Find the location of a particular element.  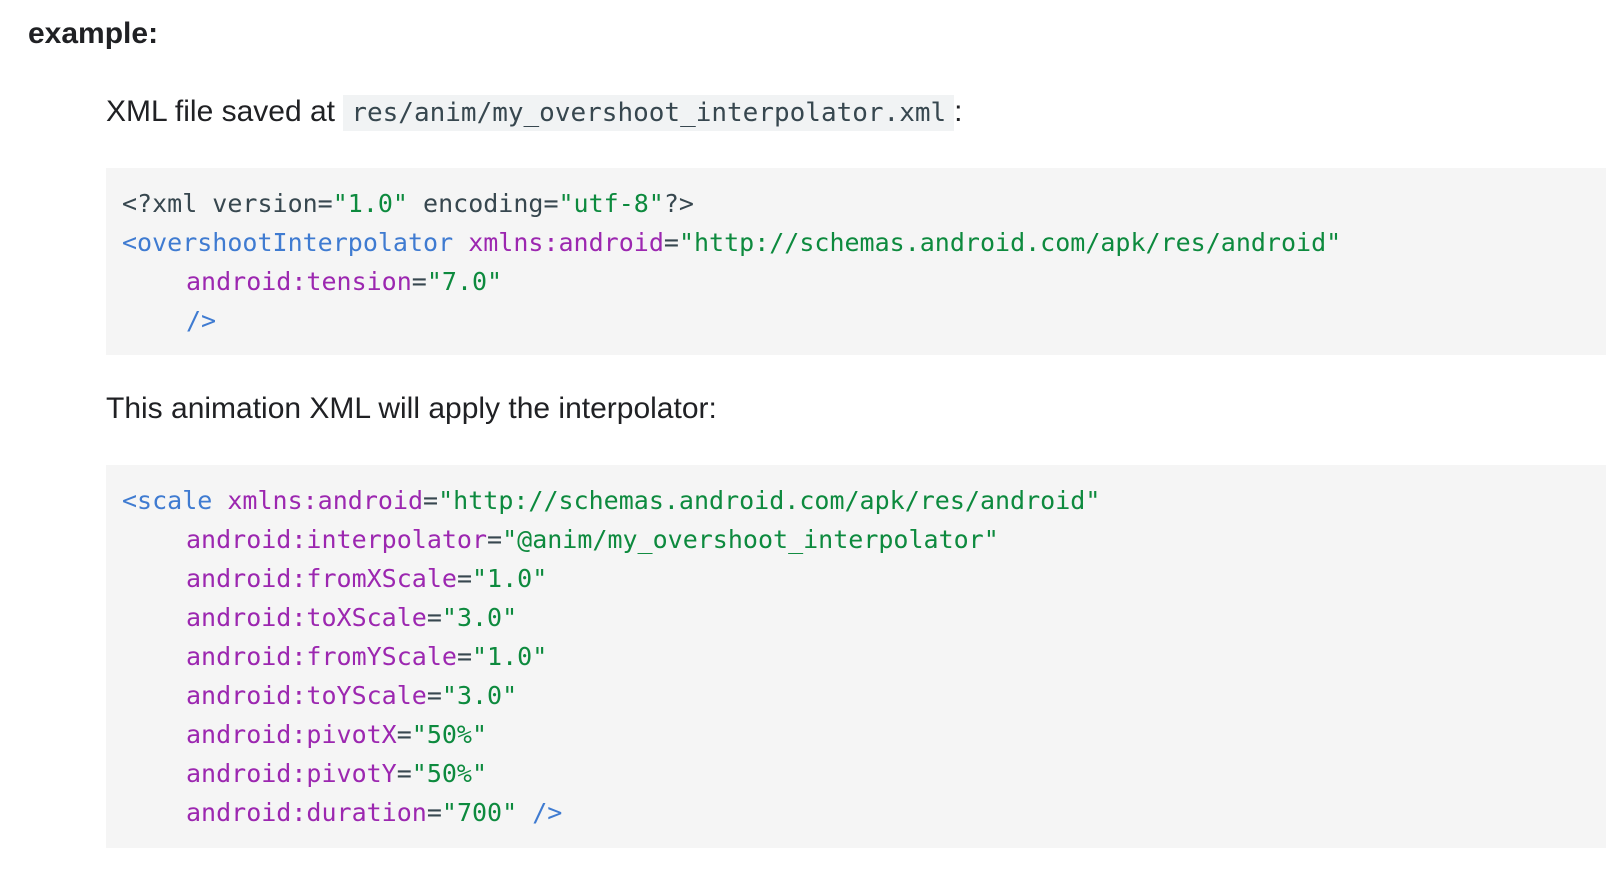

code-tag: <scale is located at coordinates (167, 500).